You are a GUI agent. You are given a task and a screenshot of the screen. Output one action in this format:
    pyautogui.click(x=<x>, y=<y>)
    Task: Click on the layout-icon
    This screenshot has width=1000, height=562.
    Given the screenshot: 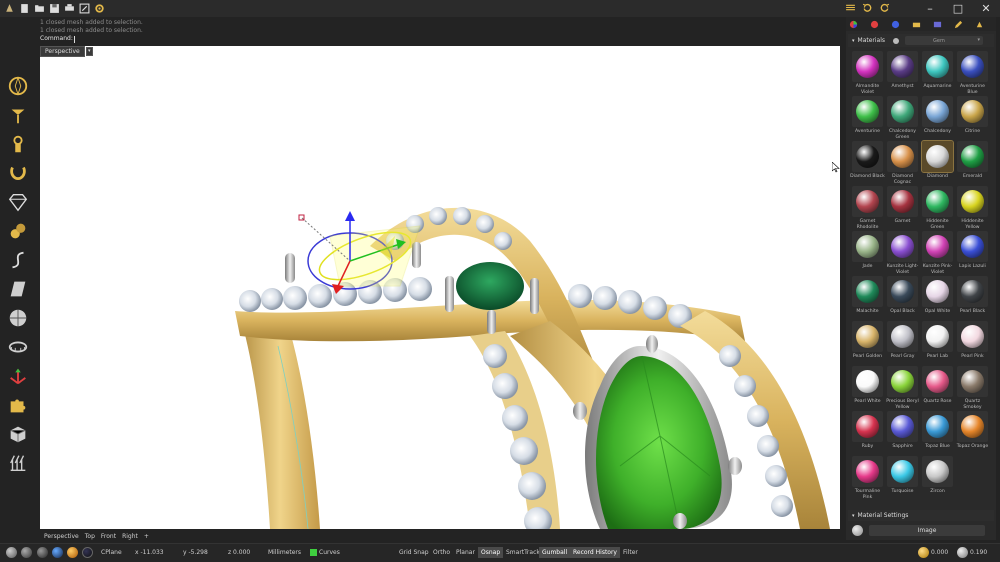 What is the action you would take?
    pyautogui.click(x=850, y=7)
    